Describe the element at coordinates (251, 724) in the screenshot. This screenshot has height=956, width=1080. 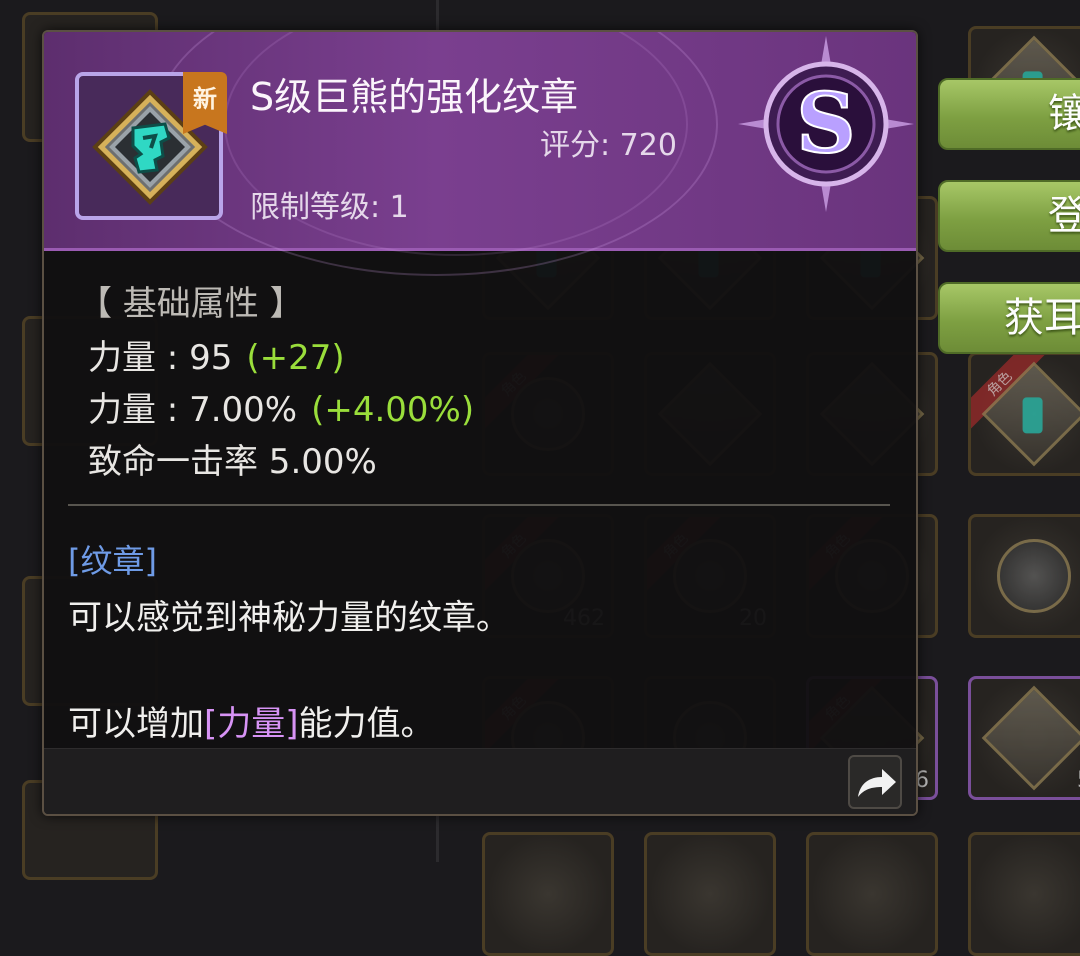
I see `stat-highlight: [力量]` at that location.